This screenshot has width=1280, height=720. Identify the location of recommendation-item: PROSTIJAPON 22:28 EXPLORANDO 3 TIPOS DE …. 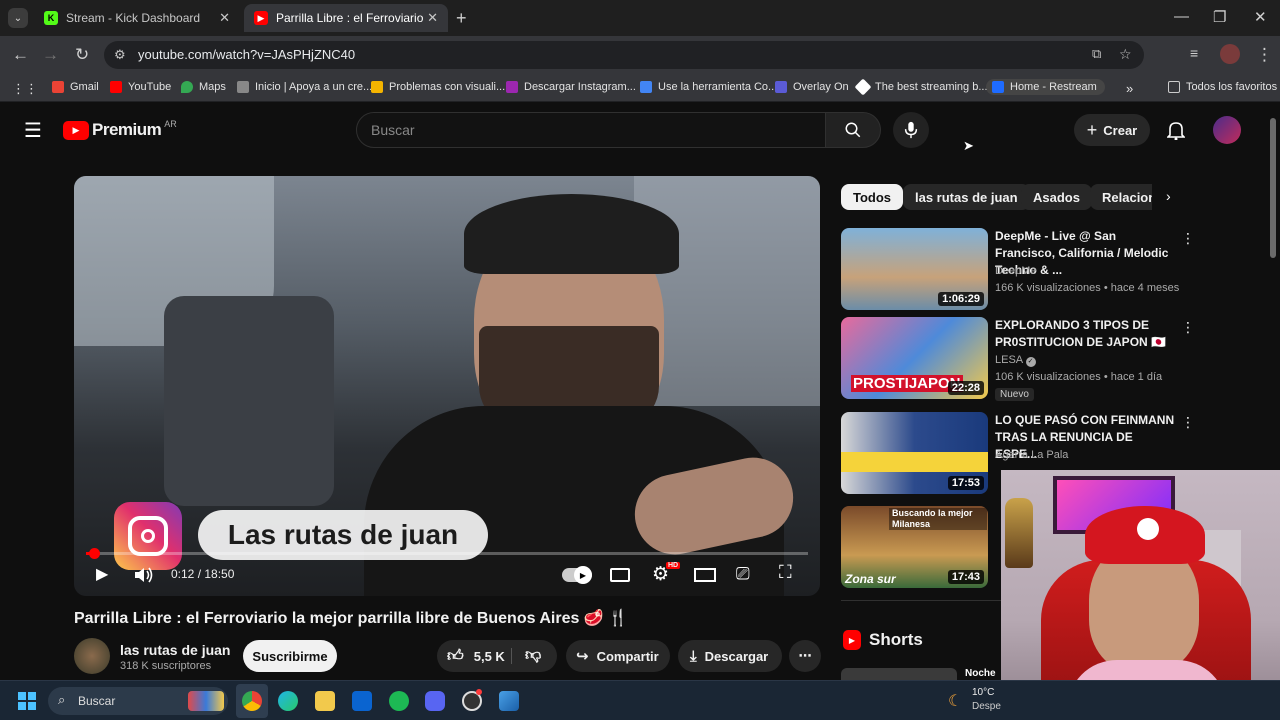
(1021, 359).